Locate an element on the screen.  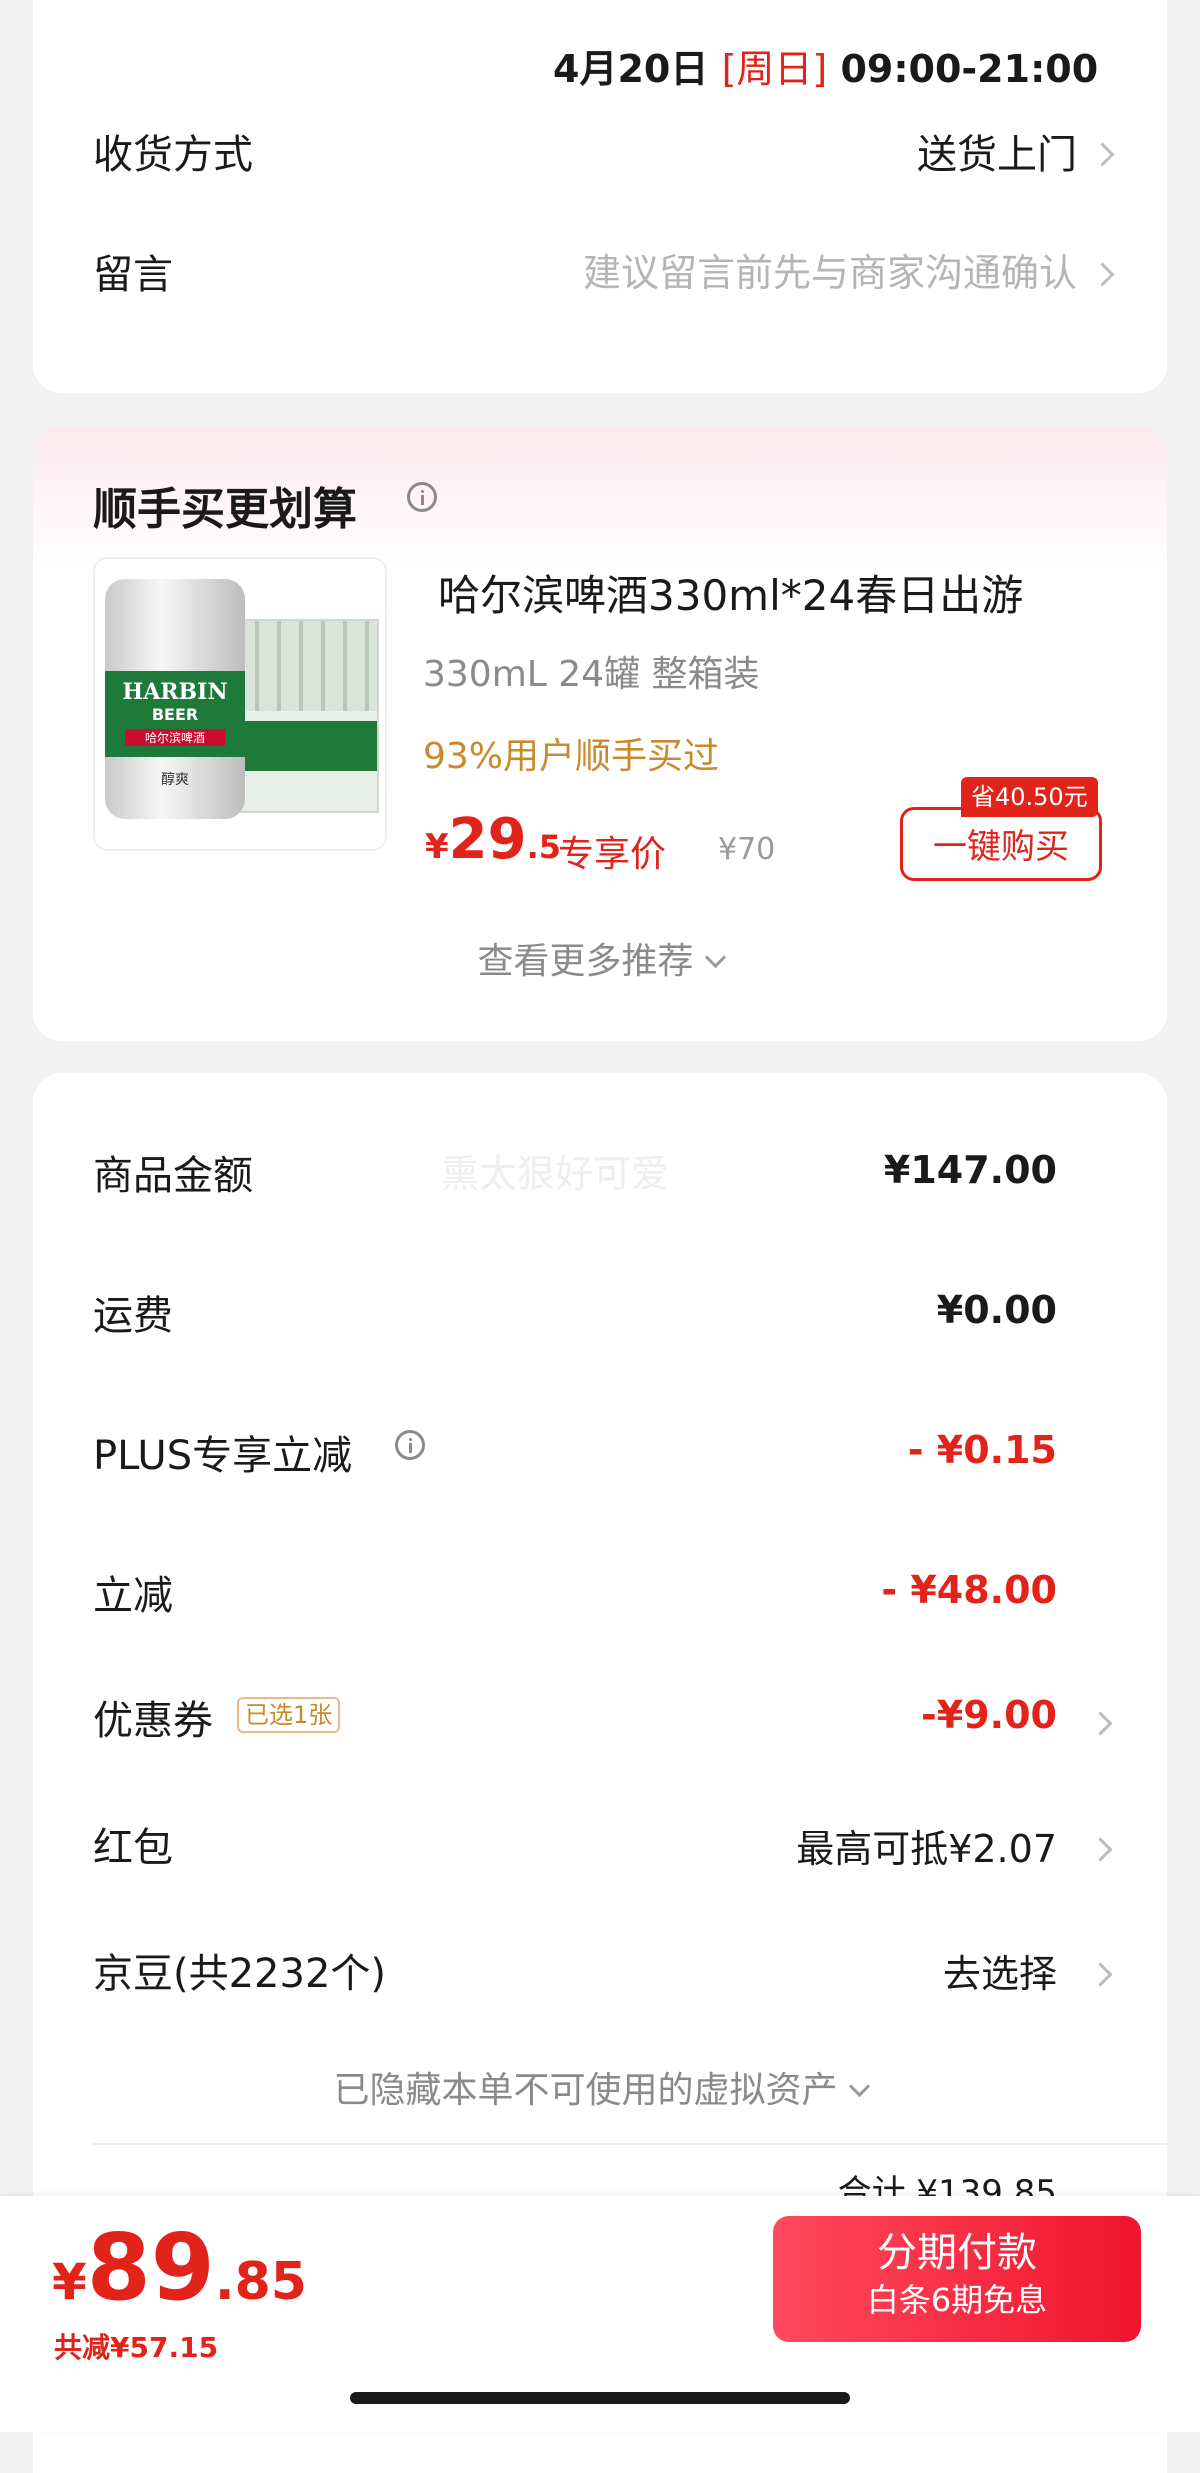
price-integer: 29 is located at coordinates (487, 839).